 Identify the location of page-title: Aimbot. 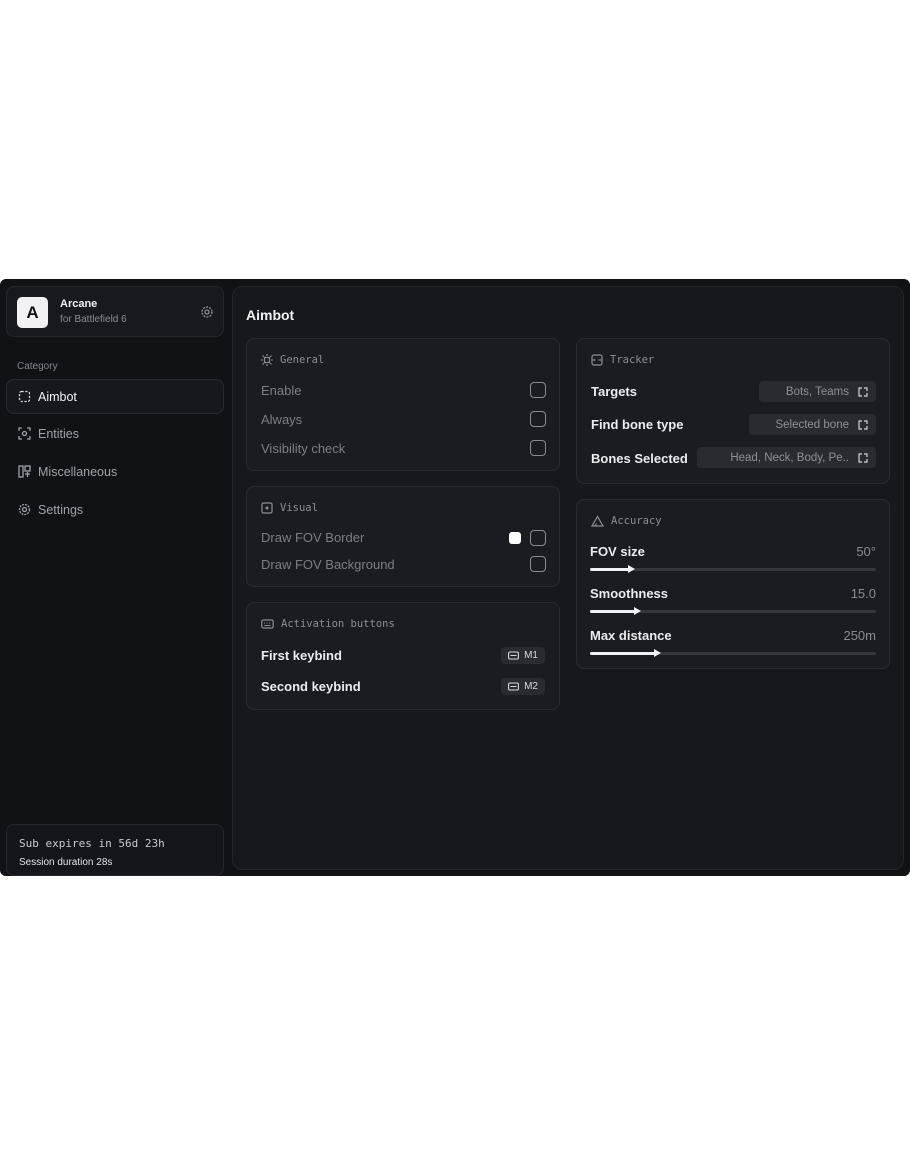
(270, 315).